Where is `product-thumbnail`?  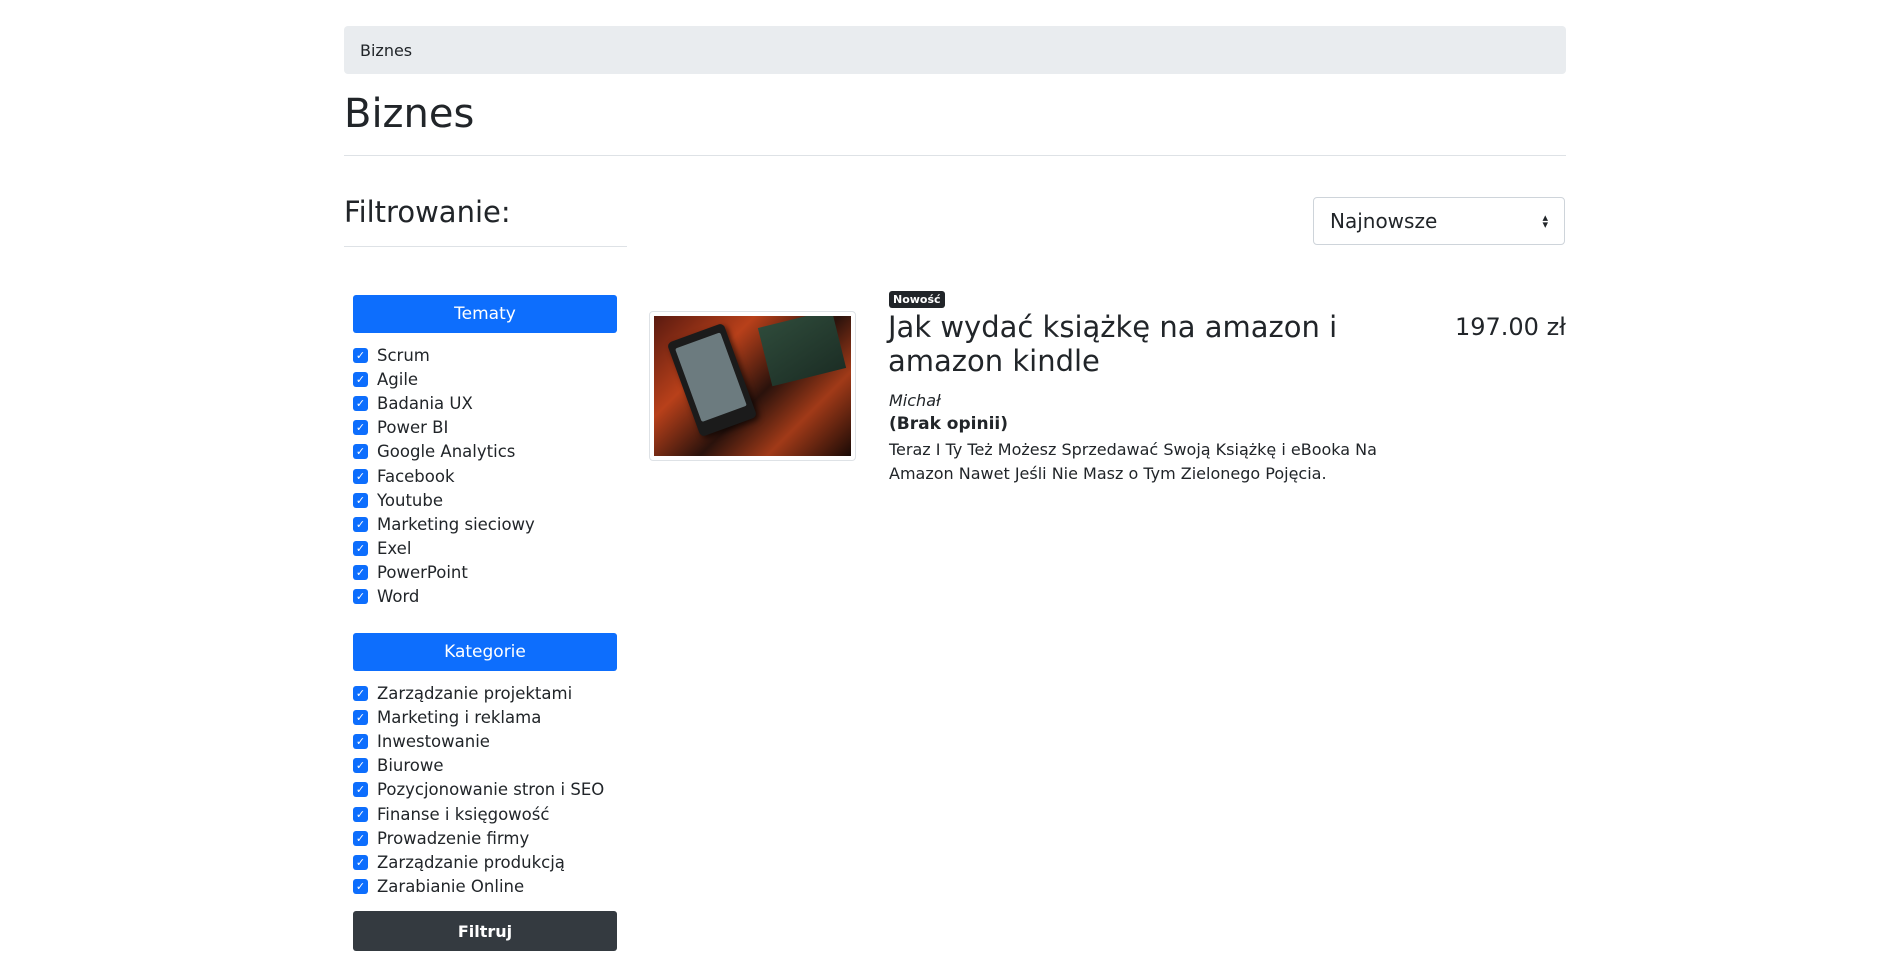 product-thumbnail is located at coordinates (752, 386).